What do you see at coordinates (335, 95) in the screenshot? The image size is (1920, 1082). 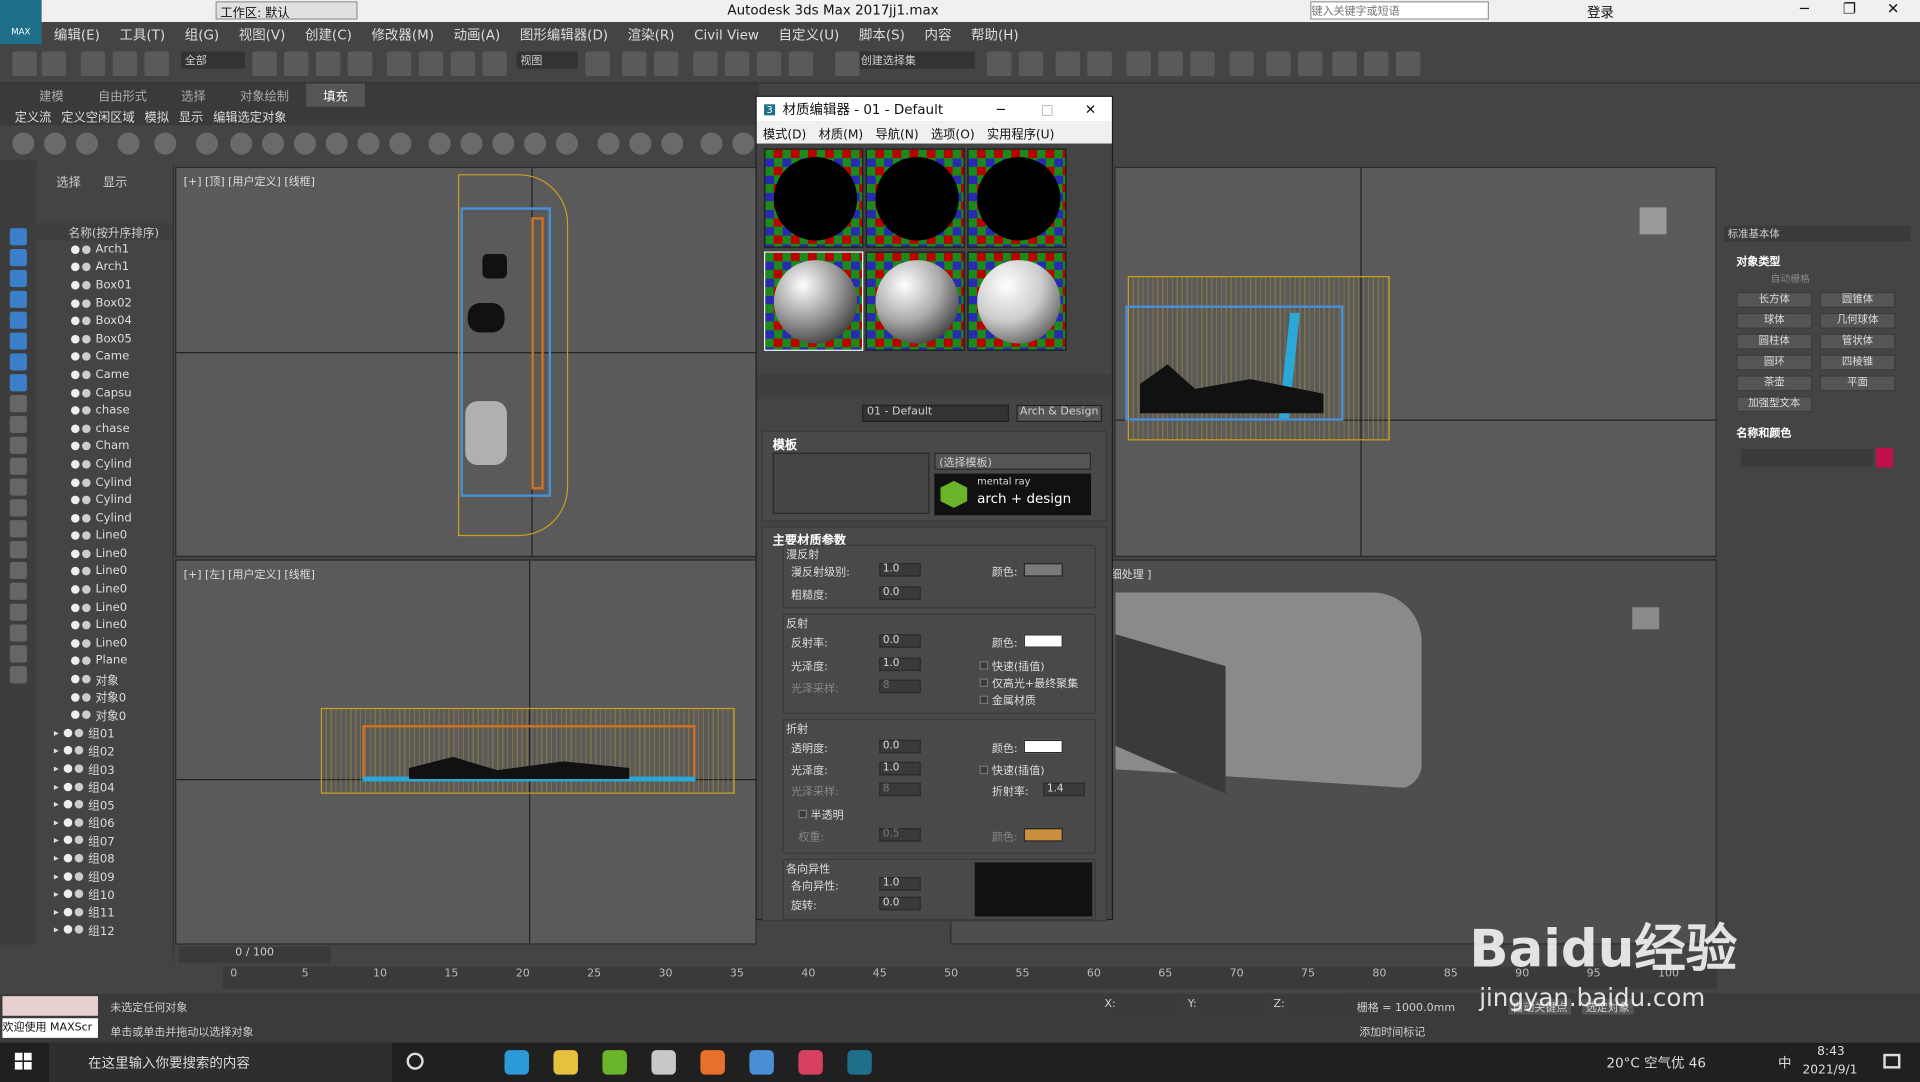 I see `ribbon-tab: 填充` at bounding box center [335, 95].